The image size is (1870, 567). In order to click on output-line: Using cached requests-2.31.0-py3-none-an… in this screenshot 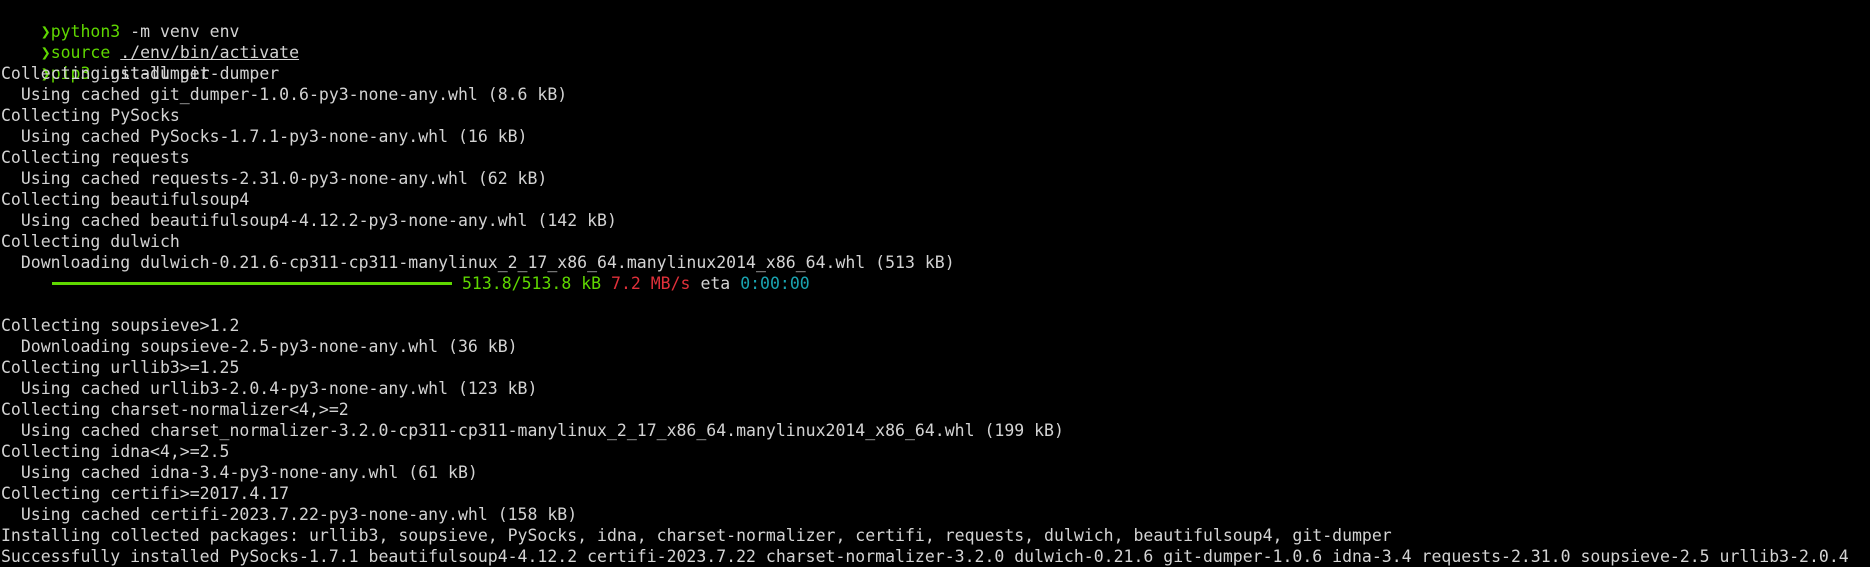, I will do `click(274, 178)`.